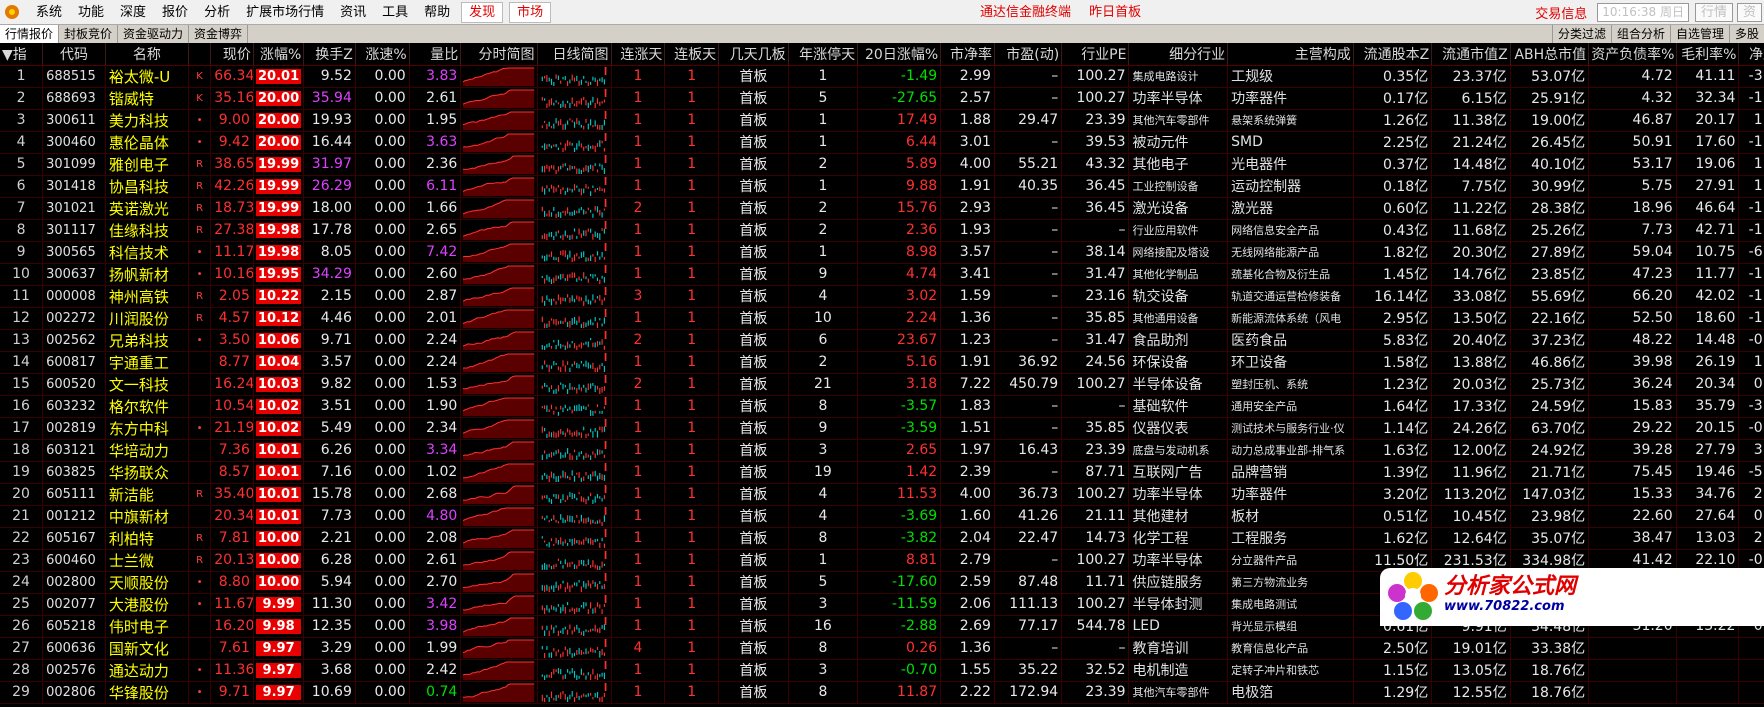 This screenshot has height=707, width=1764. Describe the element at coordinates (147, 494) in the screenshot. I see `stock-name: 新洁能` at that location.